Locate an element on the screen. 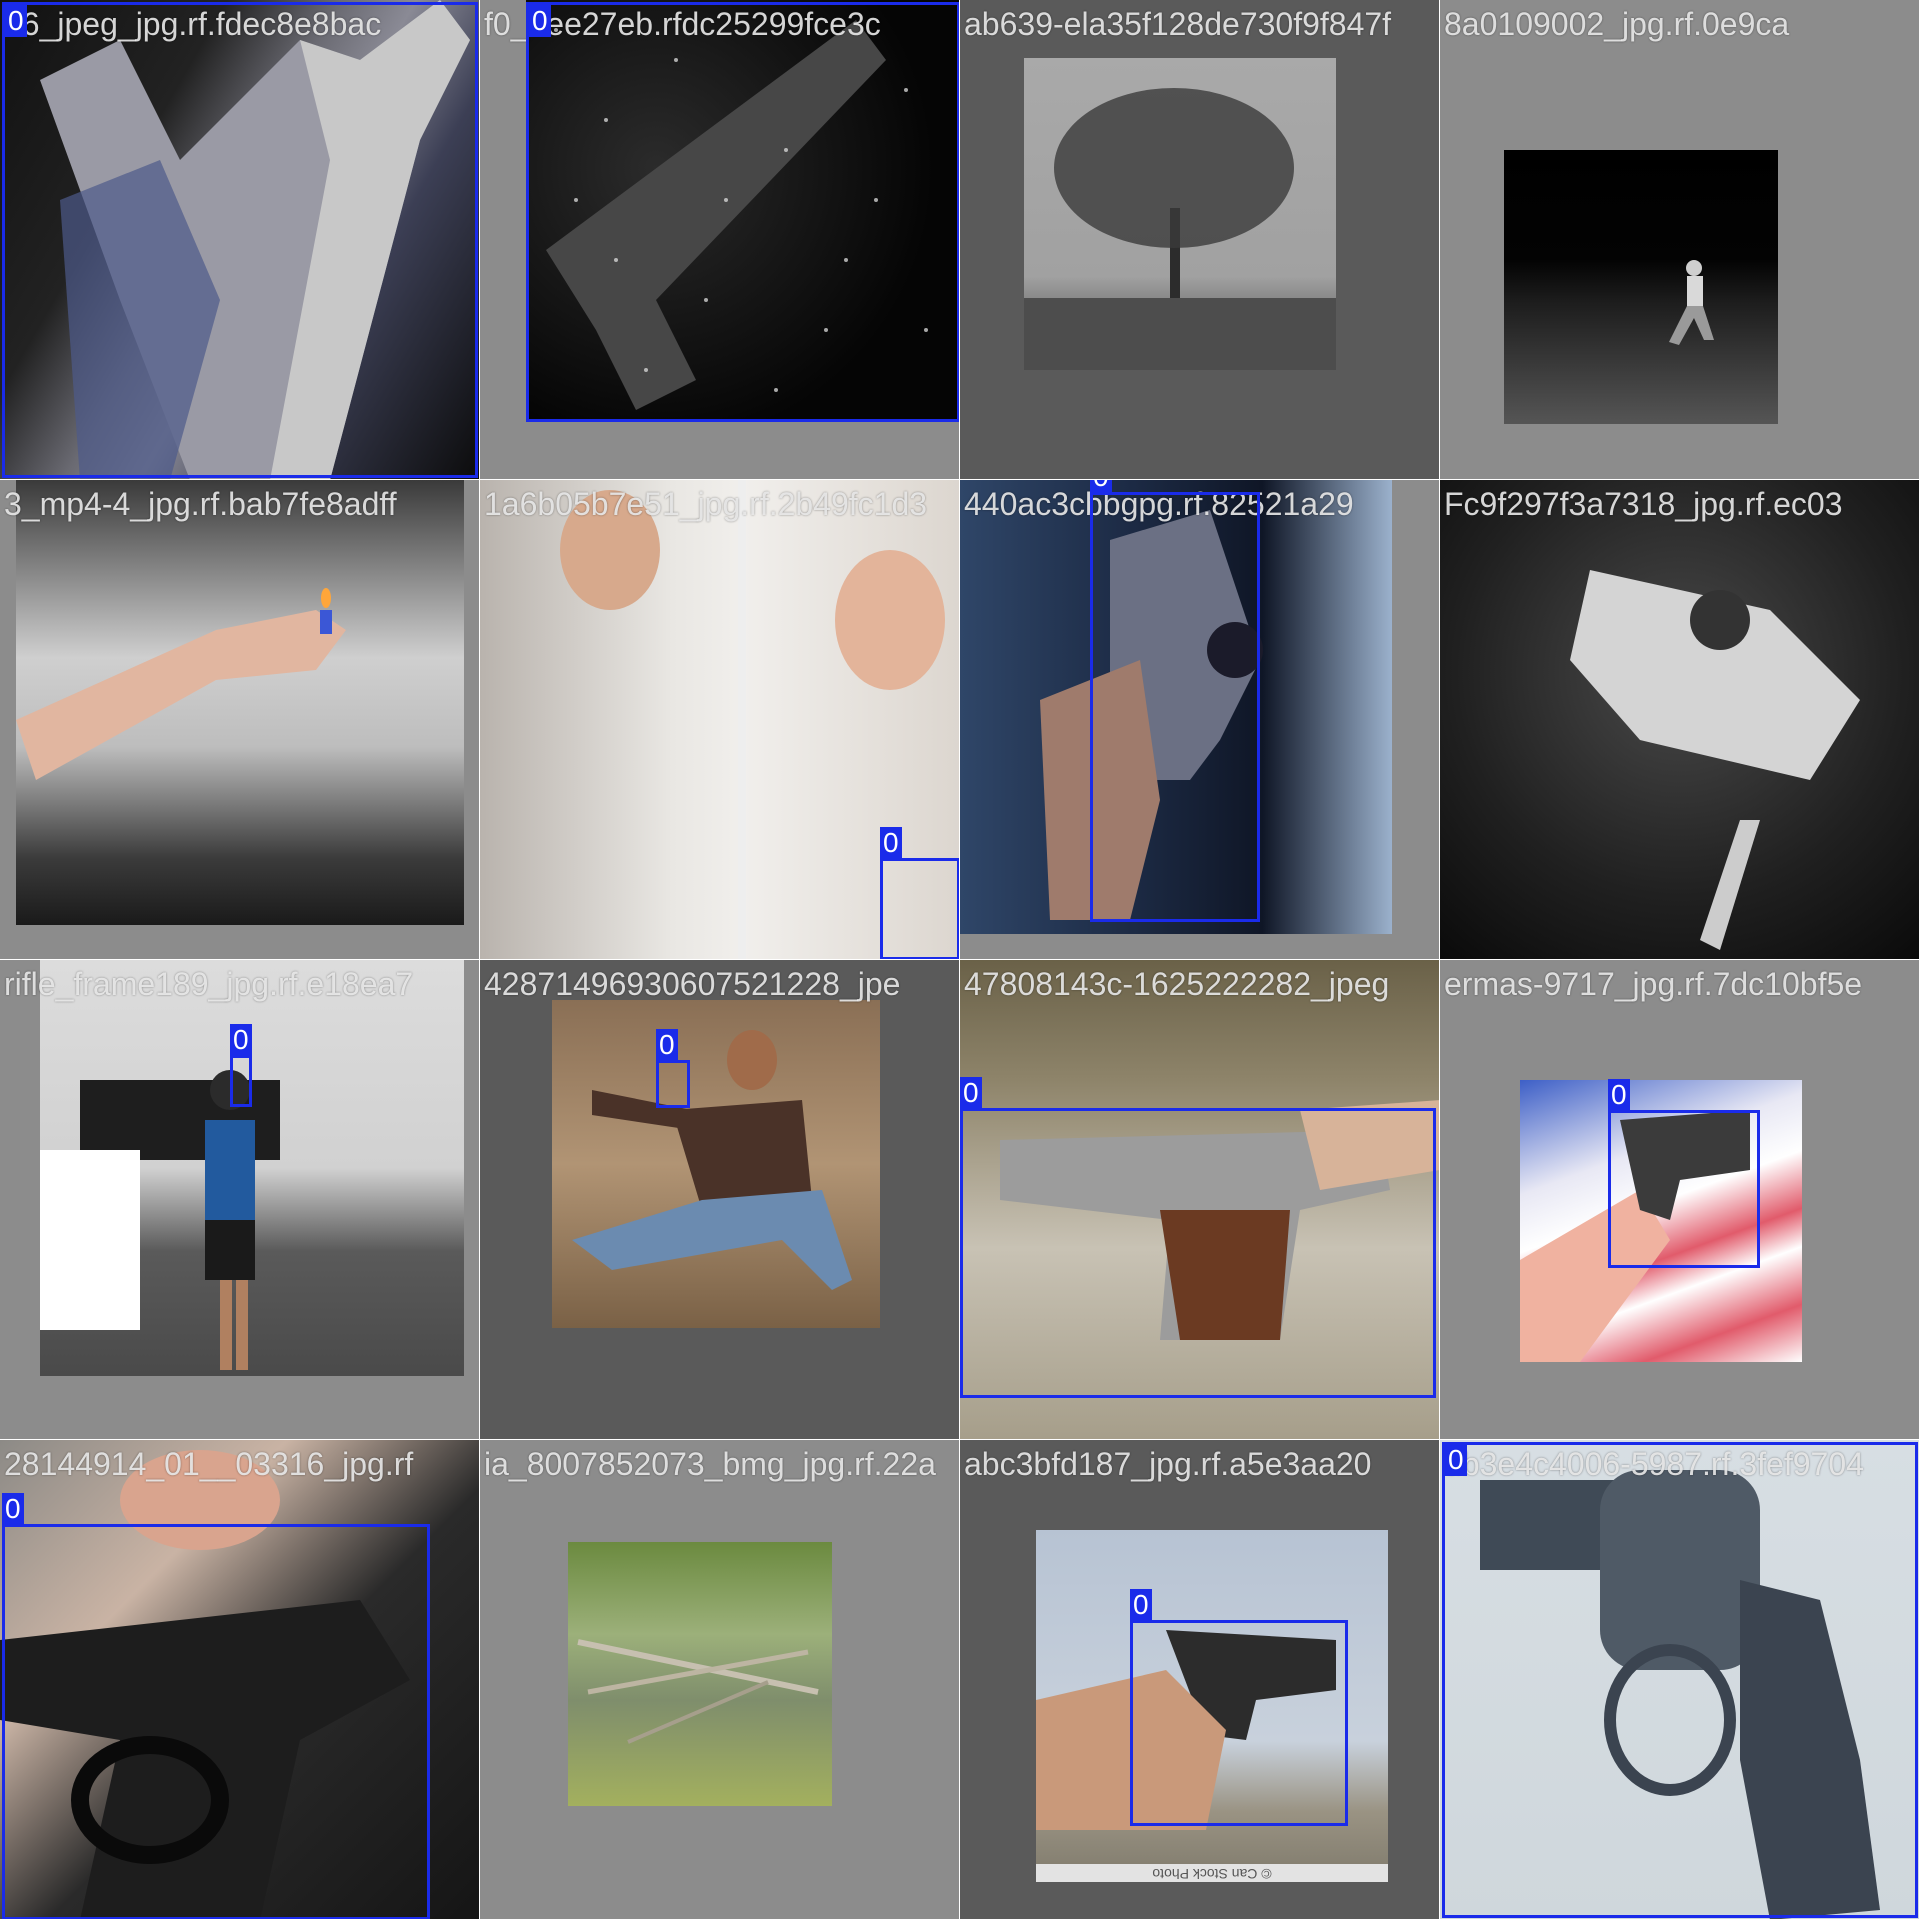 Image resolution: width=1920 pixels, height=1920 pixels. tile-title: Fc9f297f3a7318_jpg.rf.ec03 is located at coordinates (1643, 504).